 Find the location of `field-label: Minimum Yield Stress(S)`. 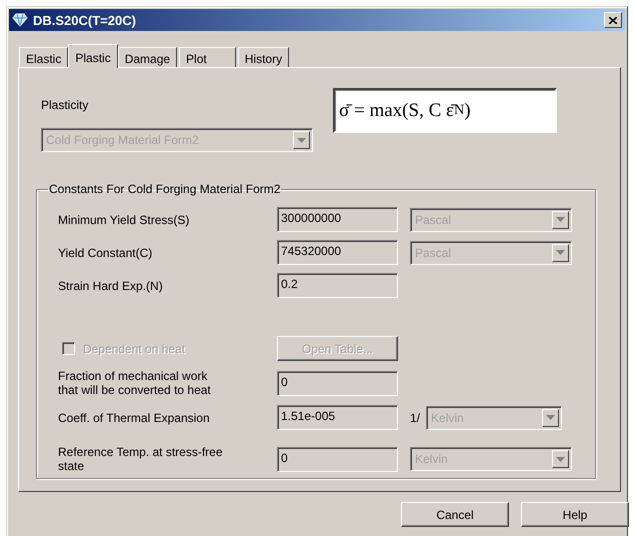

field-label: Minimum Yield Stress(S) is located at coordinates (124, 219).